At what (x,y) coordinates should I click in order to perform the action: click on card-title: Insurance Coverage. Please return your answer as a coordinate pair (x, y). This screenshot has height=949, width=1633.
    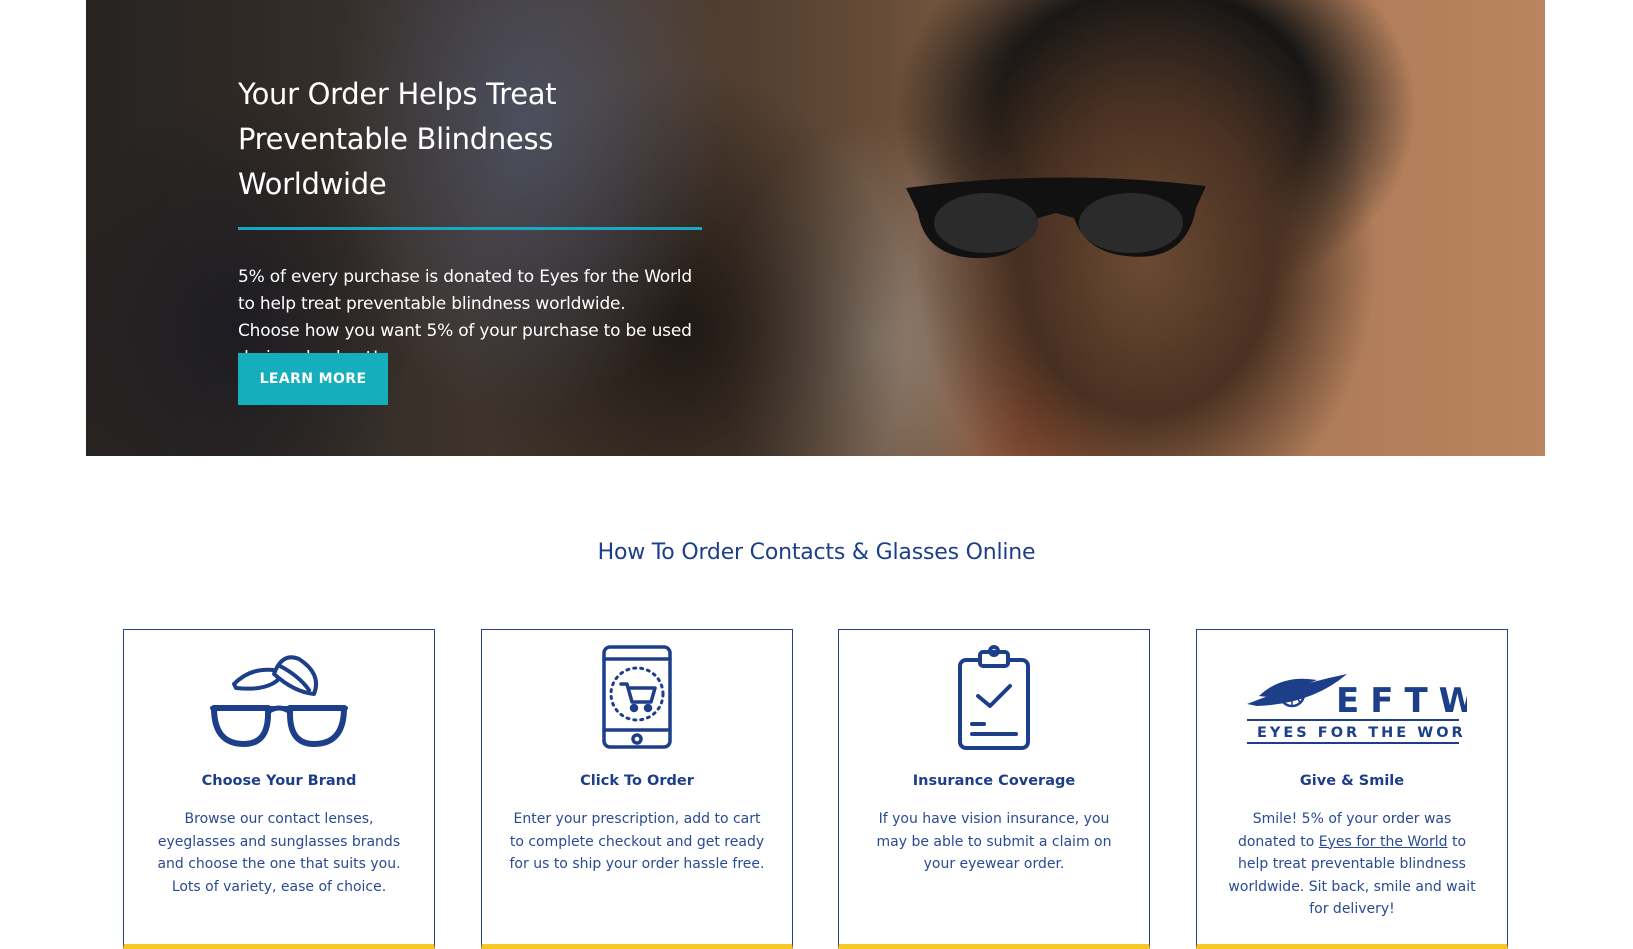
    Looking at the image, I should click on (994, 781).